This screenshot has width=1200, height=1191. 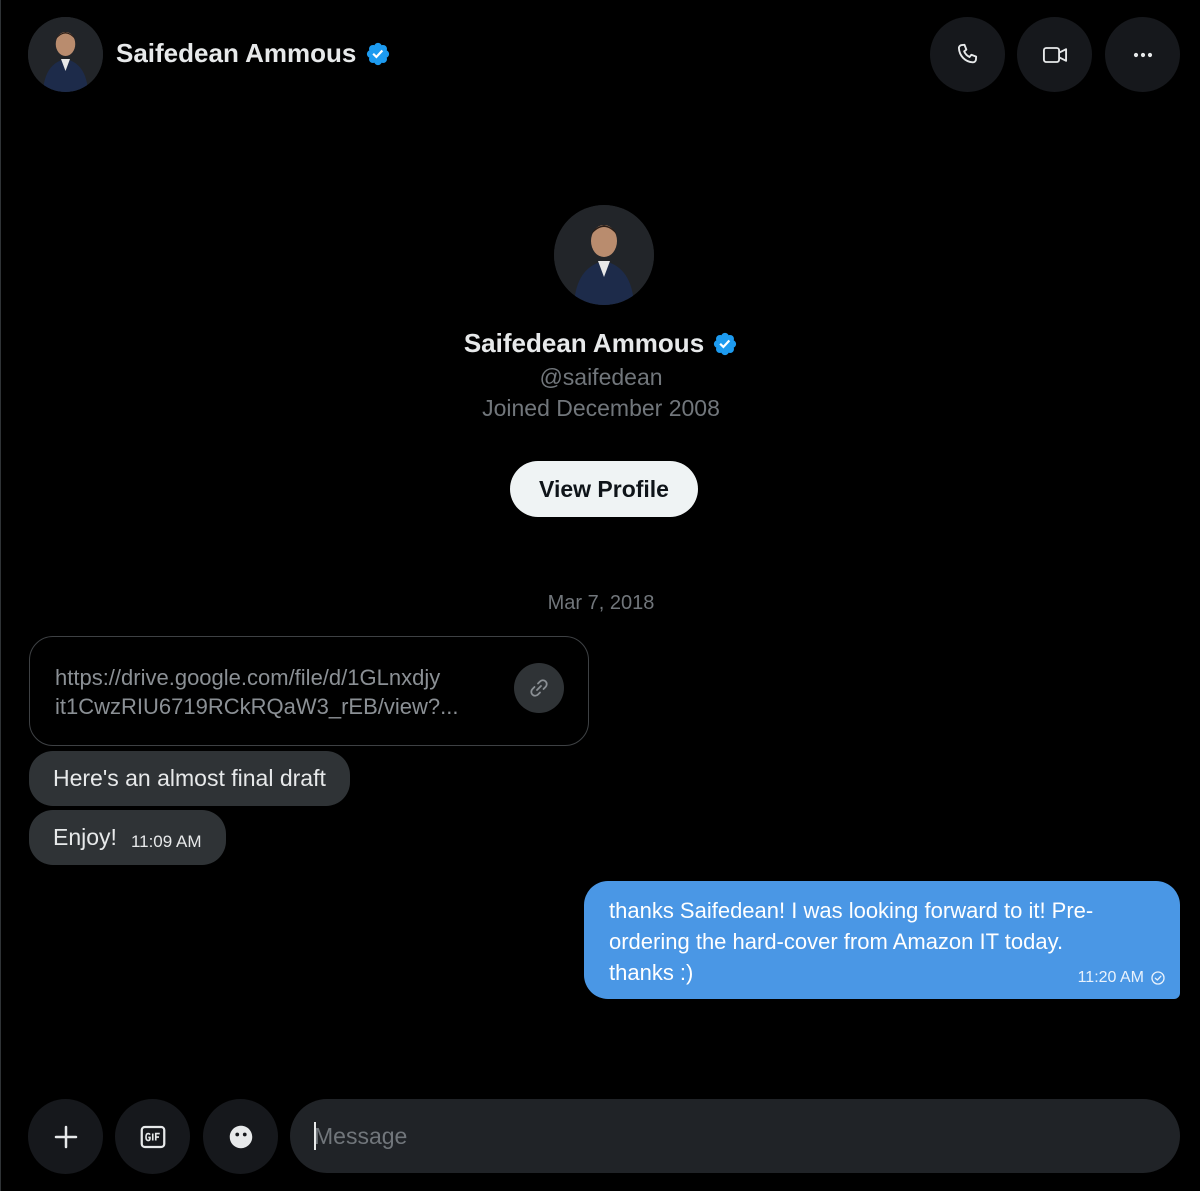 I want to click on profile-joined-date: Joined December 2008, so click(x=601, y=408).